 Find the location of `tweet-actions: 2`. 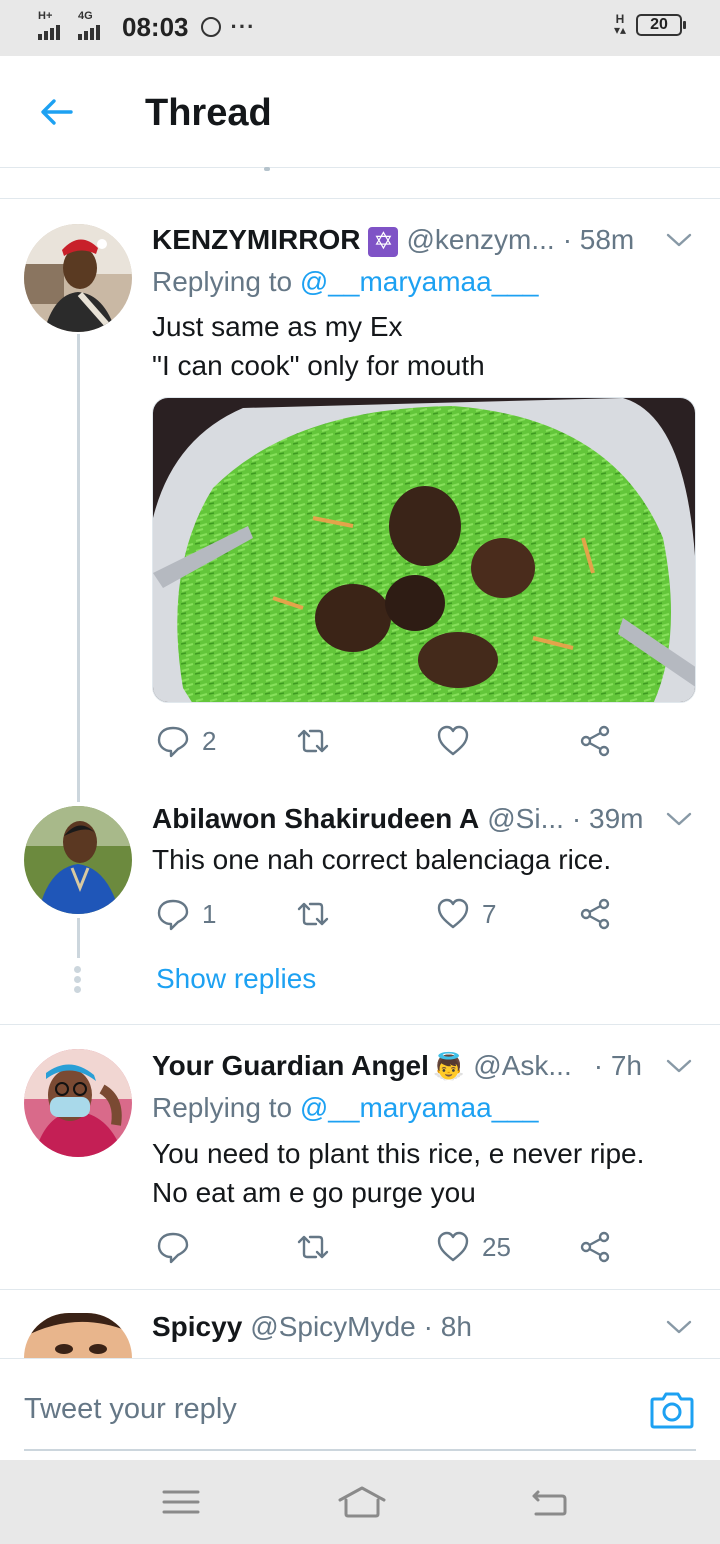

tweet-actions: 2 is located at coordinates (387, 744).